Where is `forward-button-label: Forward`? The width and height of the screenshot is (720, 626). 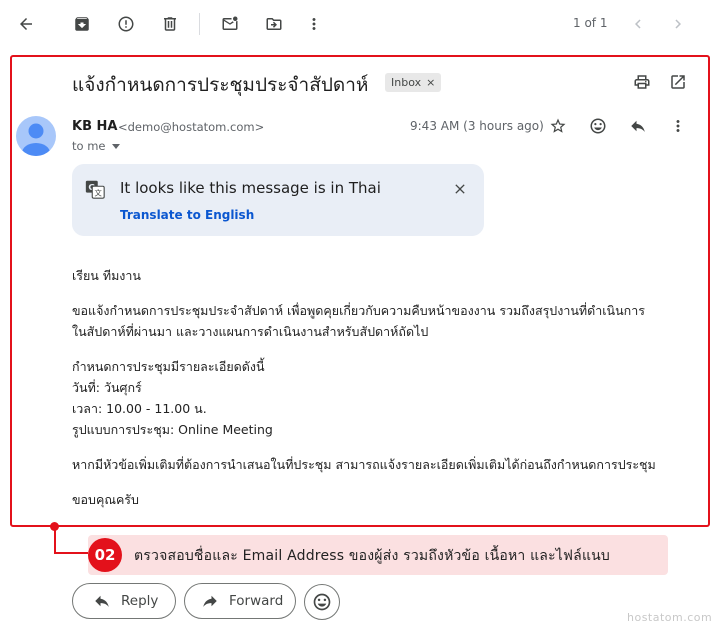
forward-button-label: Forward is located at coordinates (256, 601).